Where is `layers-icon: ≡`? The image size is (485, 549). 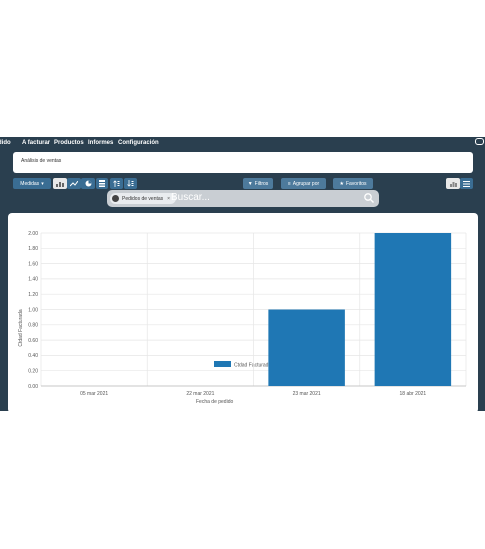
layers-icon: ≡ is located at coordinates (289, 183).